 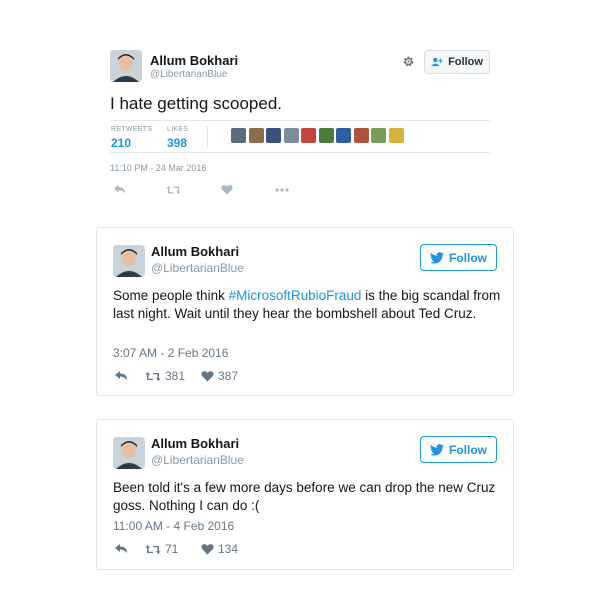 What do you see at coordinates (282, 190) in the screenshot?
I see `more-icon` at bounding box center [282, 190].